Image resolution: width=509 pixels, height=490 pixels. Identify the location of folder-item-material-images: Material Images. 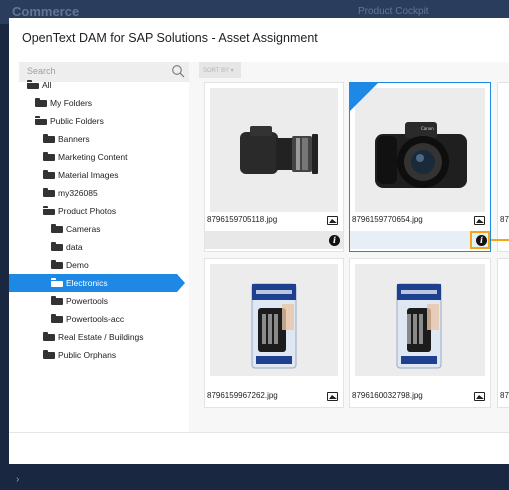
(63, 175).